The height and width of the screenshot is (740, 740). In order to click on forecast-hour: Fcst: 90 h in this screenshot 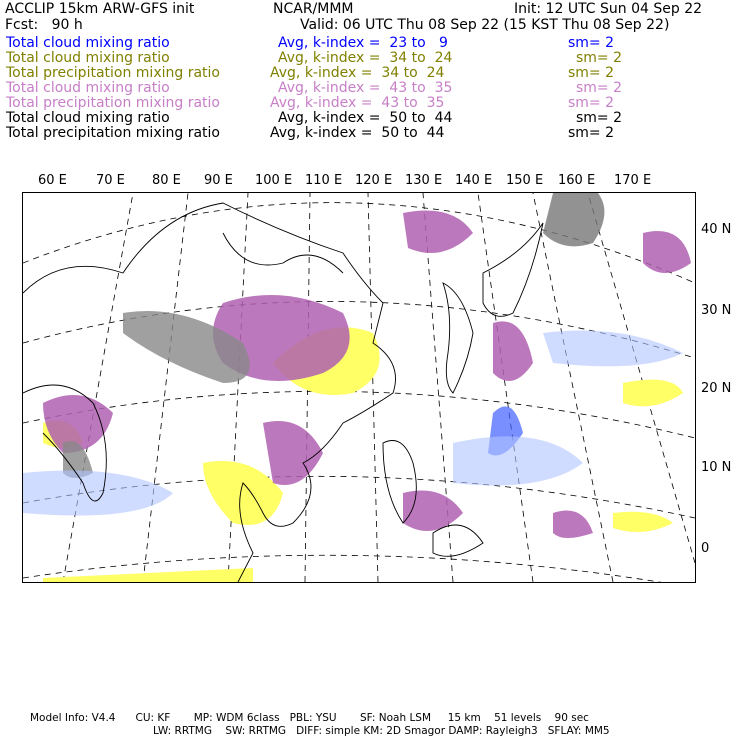, I will do `click(44, 25)`.